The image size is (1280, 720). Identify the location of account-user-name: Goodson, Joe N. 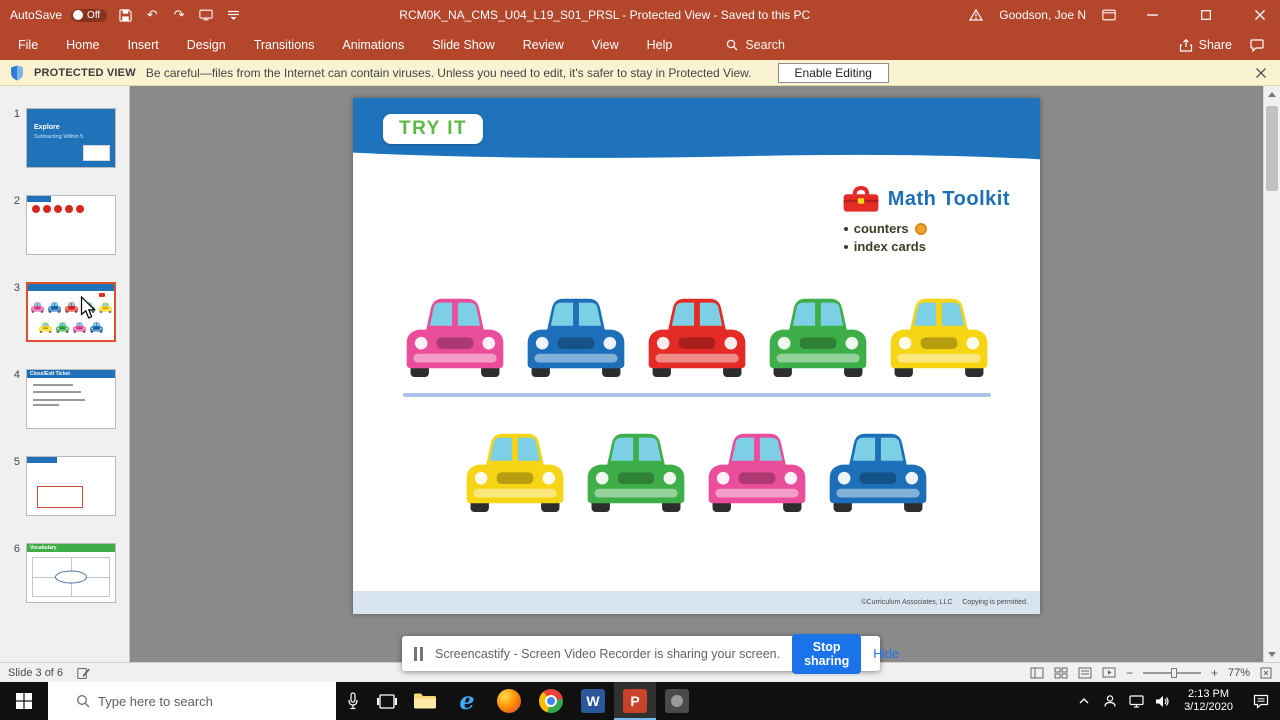
(1042, 15).